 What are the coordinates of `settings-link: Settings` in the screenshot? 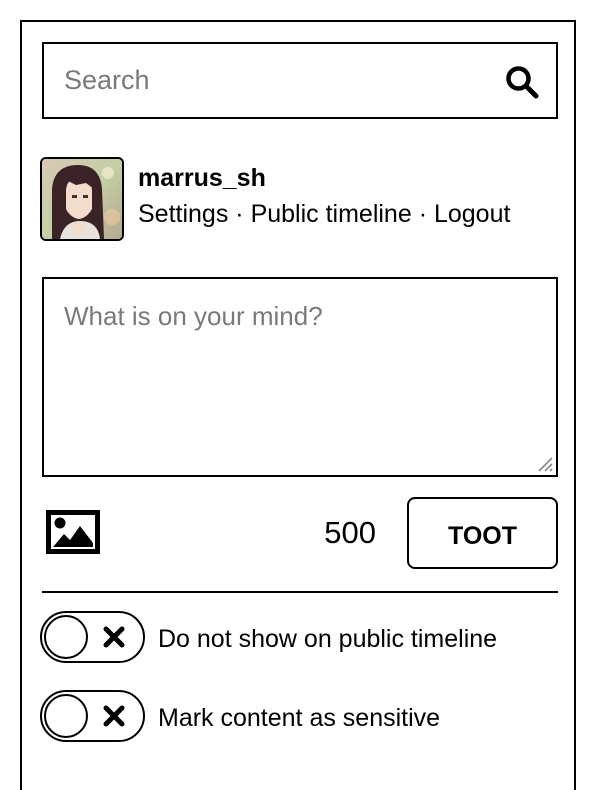 It's located at (183, 214).